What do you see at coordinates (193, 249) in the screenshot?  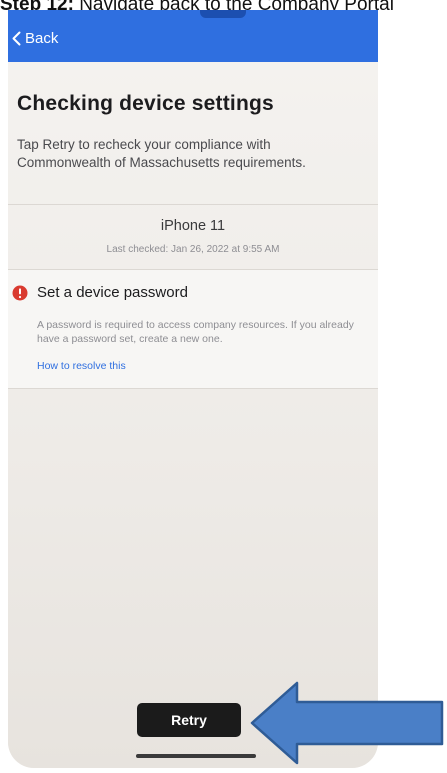 I see `last-checked: Last checked: Jan 26, 2022 at 9:55 AM` at bounding box center [193, 249].